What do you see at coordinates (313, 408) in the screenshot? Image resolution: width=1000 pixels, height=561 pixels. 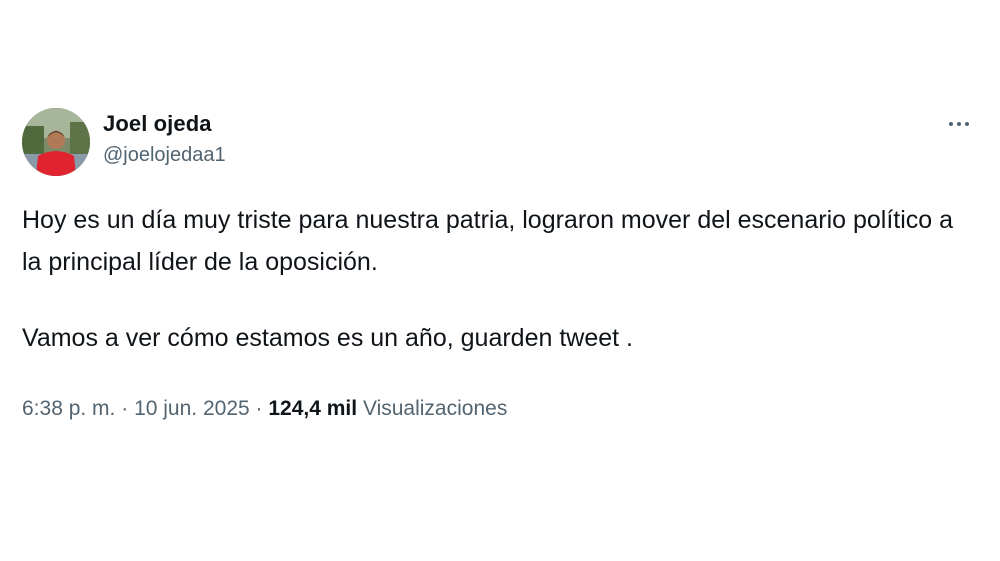 I see `views-count: 124,4 mil` at bounding box center [313, 408].